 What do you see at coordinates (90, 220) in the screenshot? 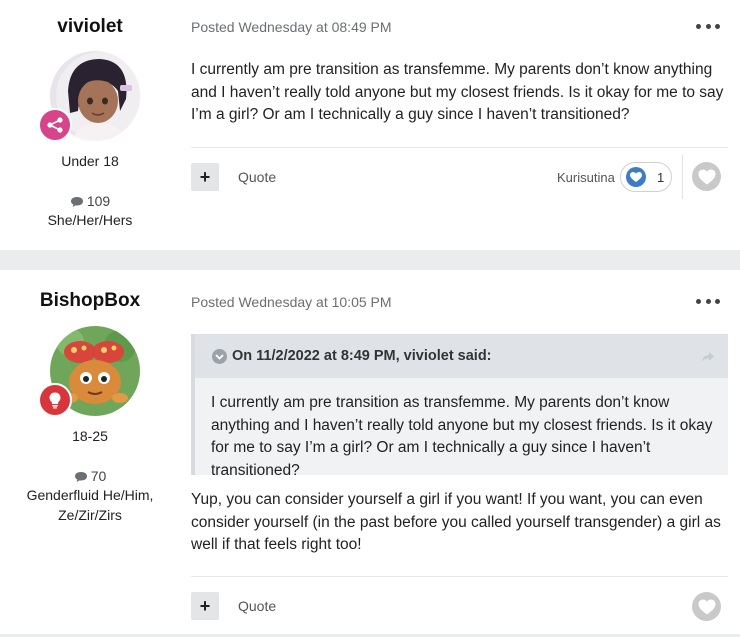
I see `pronouns: She/Her/Hers` at bounding box center [90, 220].